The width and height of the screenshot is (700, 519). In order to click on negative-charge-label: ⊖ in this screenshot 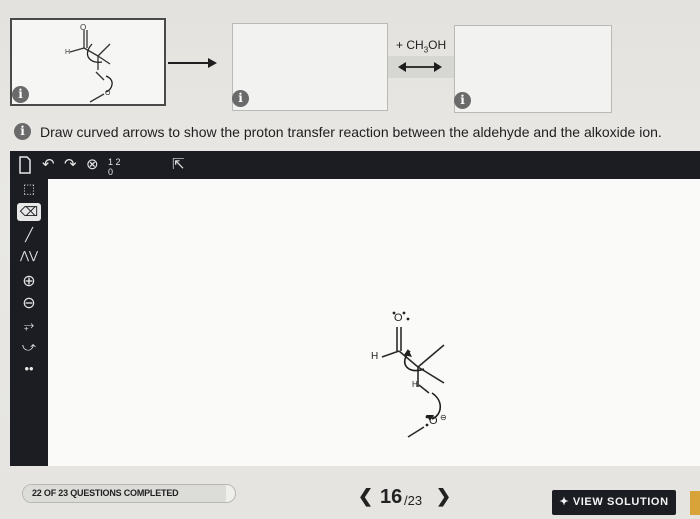, I will do `click(443, 417)`.